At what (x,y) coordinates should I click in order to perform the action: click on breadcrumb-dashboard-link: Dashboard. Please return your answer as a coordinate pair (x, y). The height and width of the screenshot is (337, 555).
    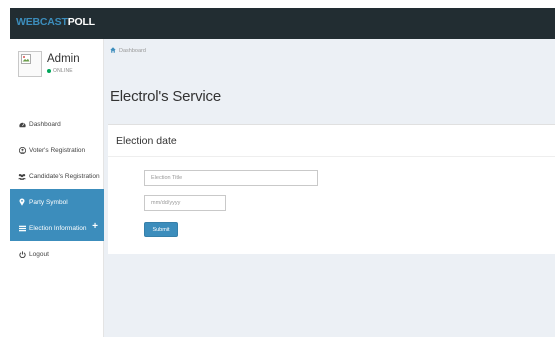
    Looking at the image, I should click on (132, 51).